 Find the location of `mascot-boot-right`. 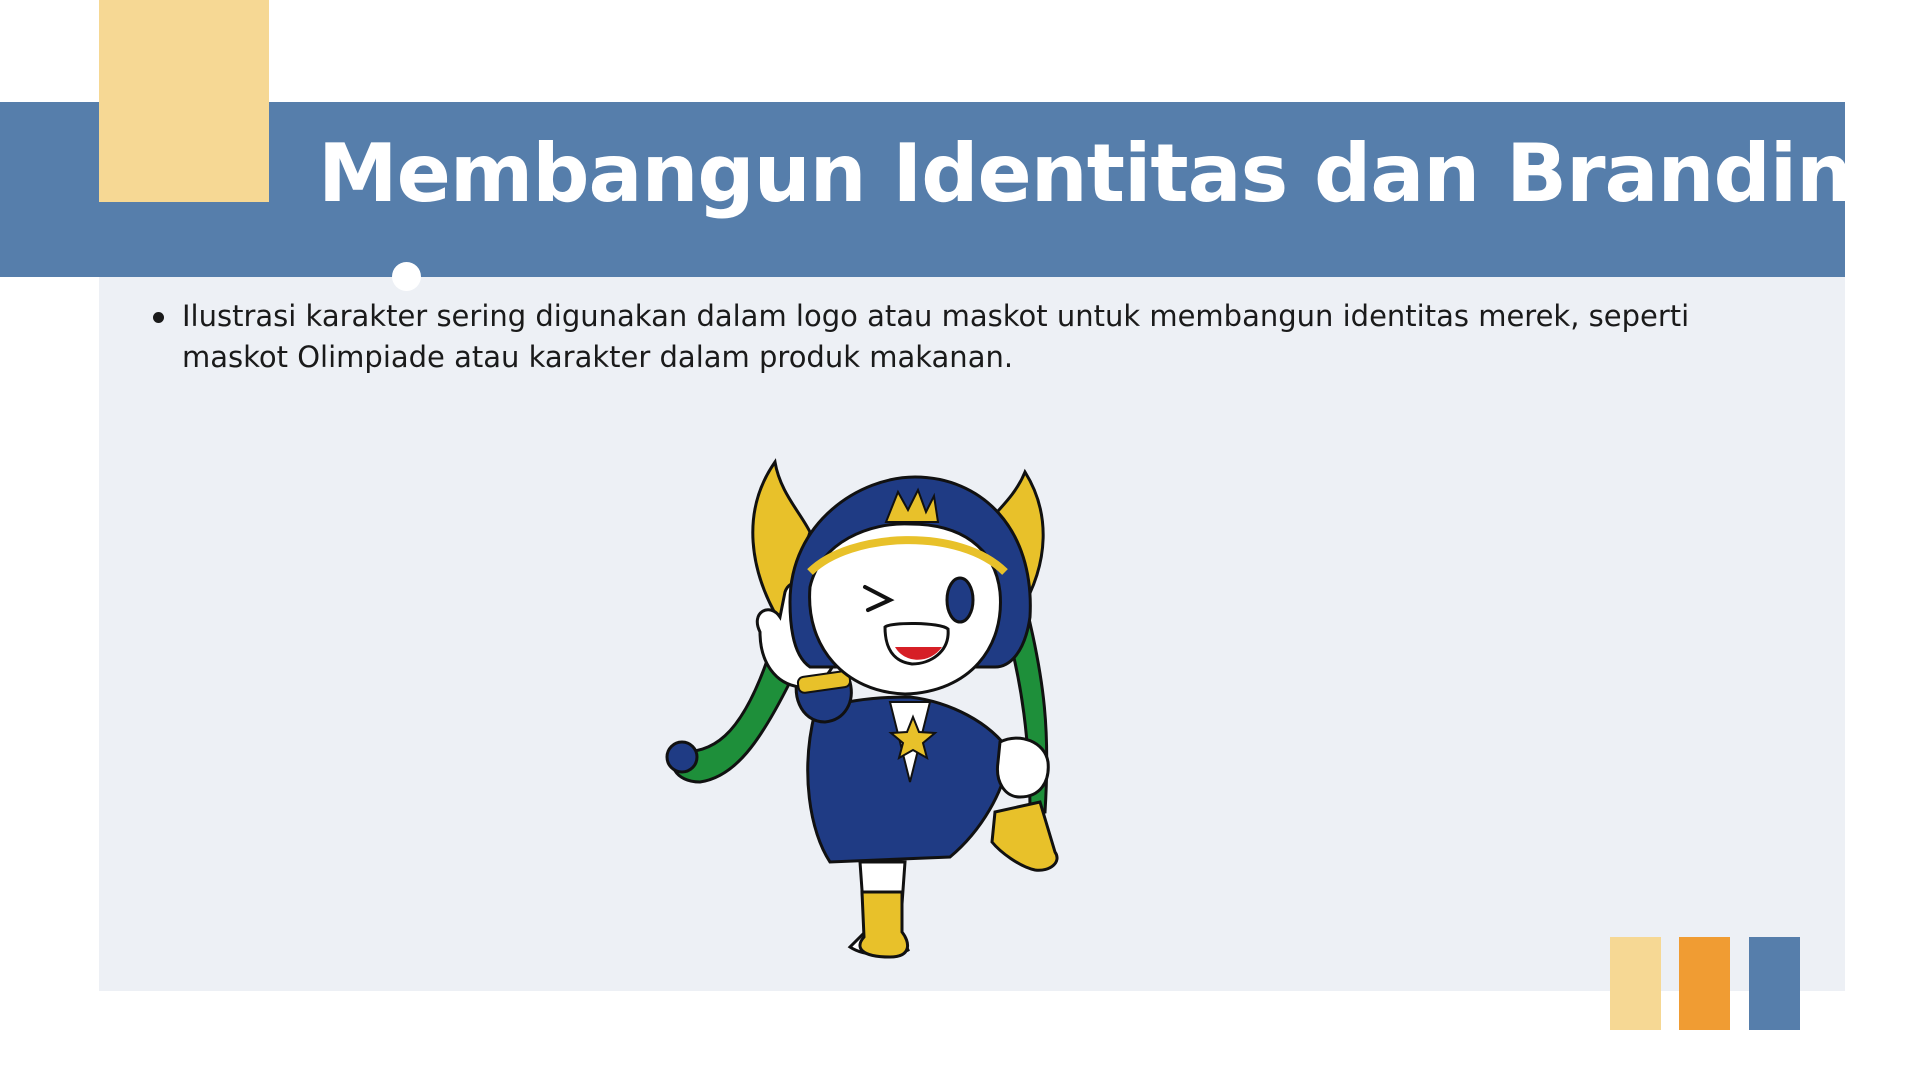

mascot-boot-right is located at coordinates (1024, 836).